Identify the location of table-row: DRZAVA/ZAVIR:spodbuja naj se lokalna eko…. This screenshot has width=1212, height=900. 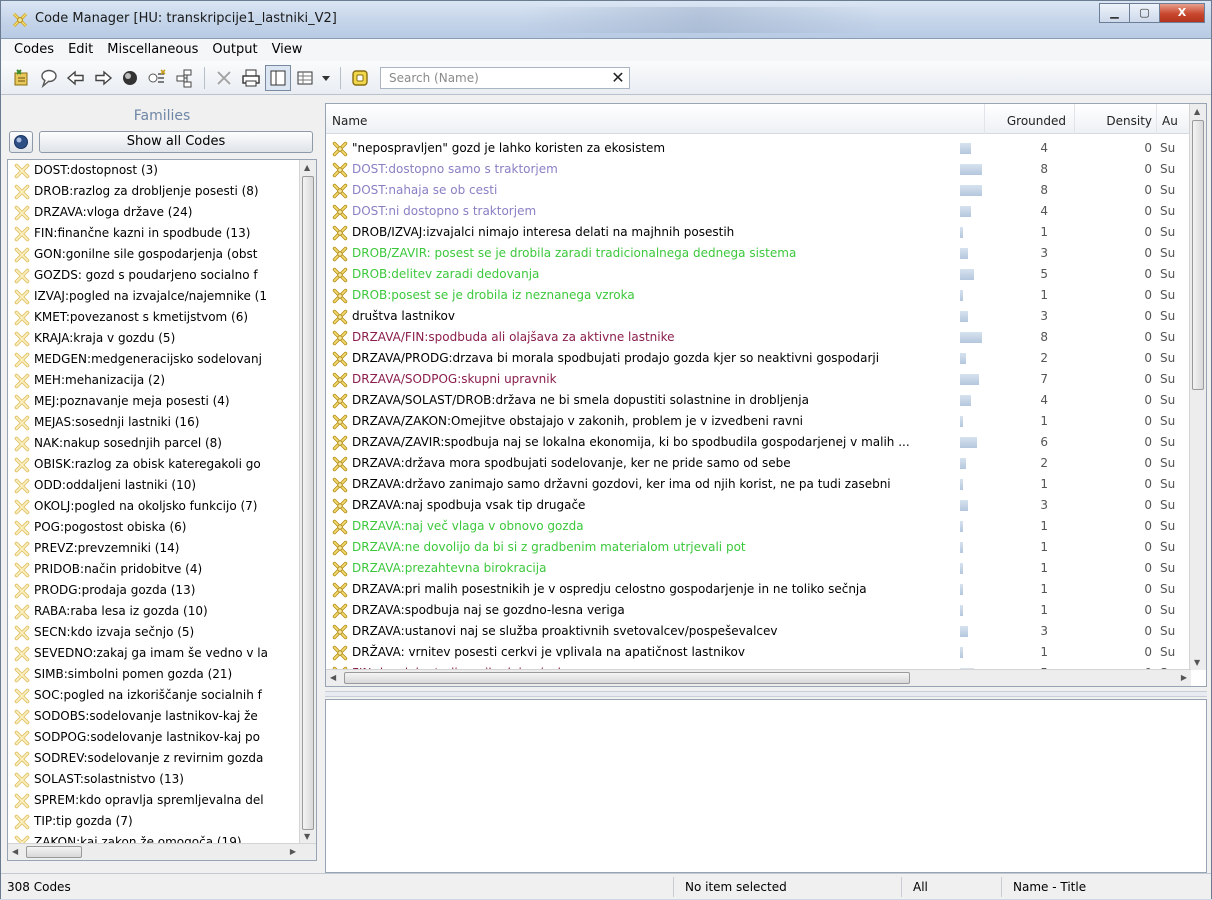
(758, 442).